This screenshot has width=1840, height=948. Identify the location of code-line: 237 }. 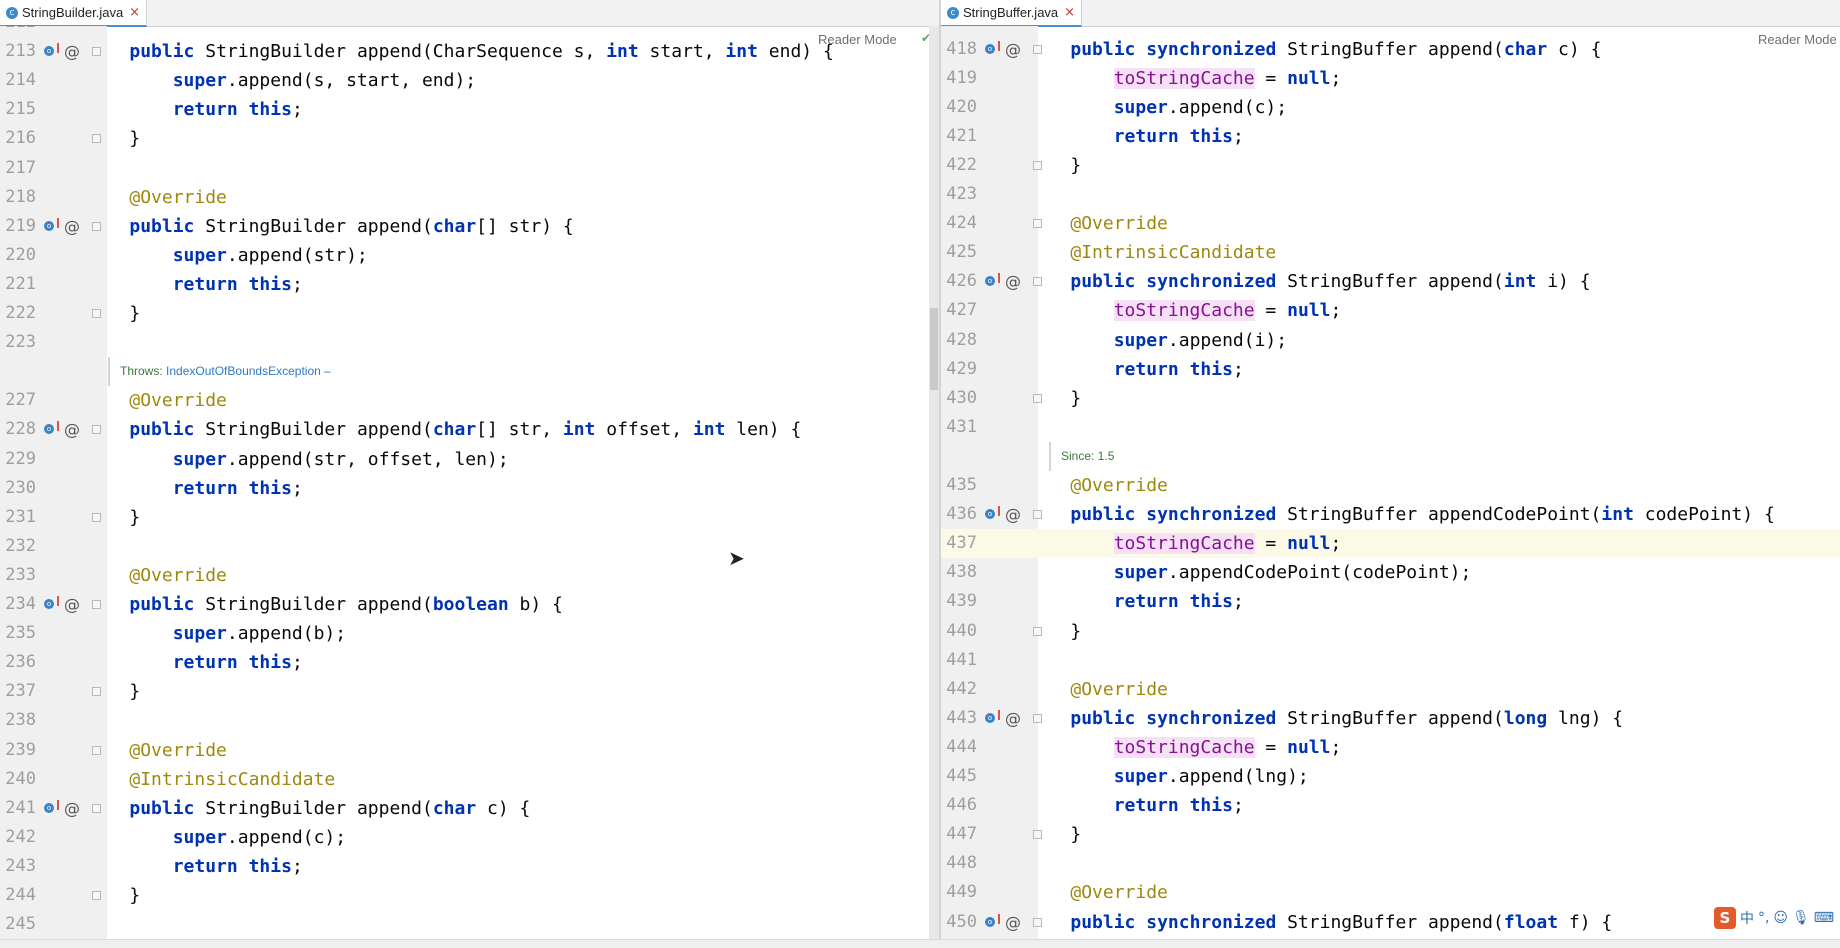
(469, 691).